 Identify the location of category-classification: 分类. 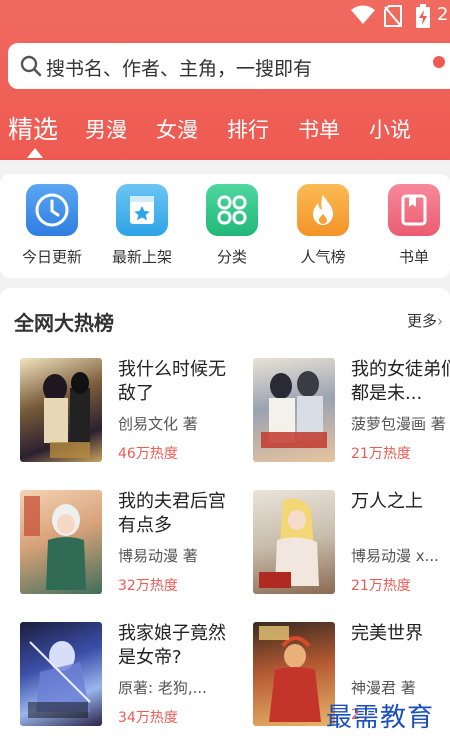
(232, 225).